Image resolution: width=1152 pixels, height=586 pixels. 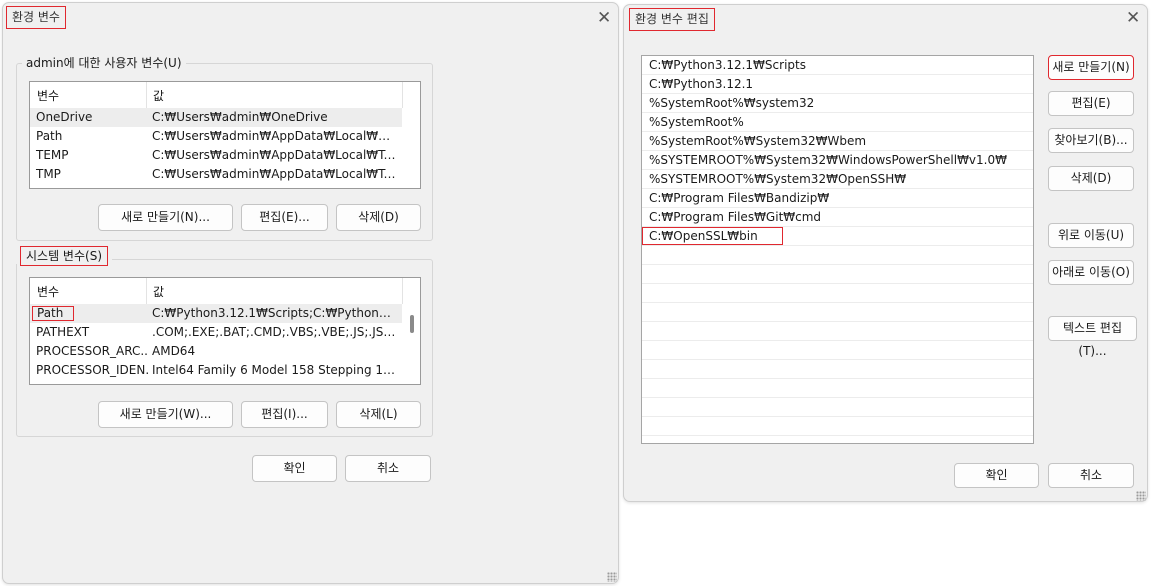 I want to click on list-item-editing: C:₩OpenSSL₩bin, so click(x=837, y=236).